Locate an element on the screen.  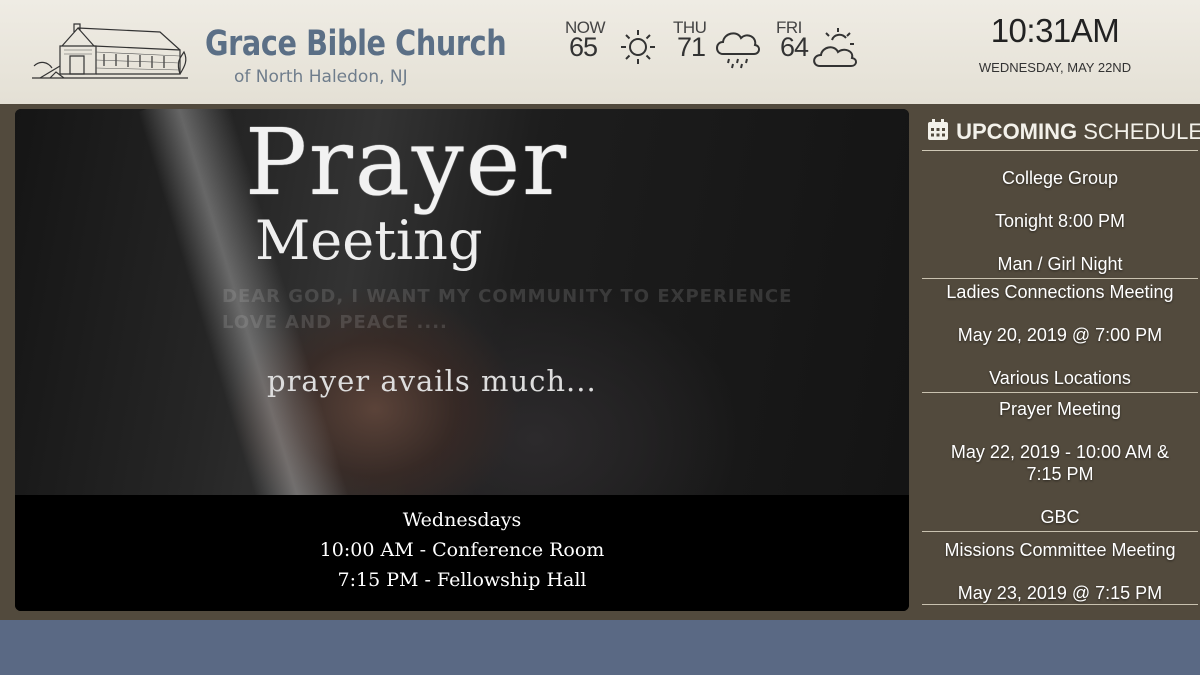
event-when: May 20, 2019 @ 7:00 PM is located at coordinates (1060, 335).